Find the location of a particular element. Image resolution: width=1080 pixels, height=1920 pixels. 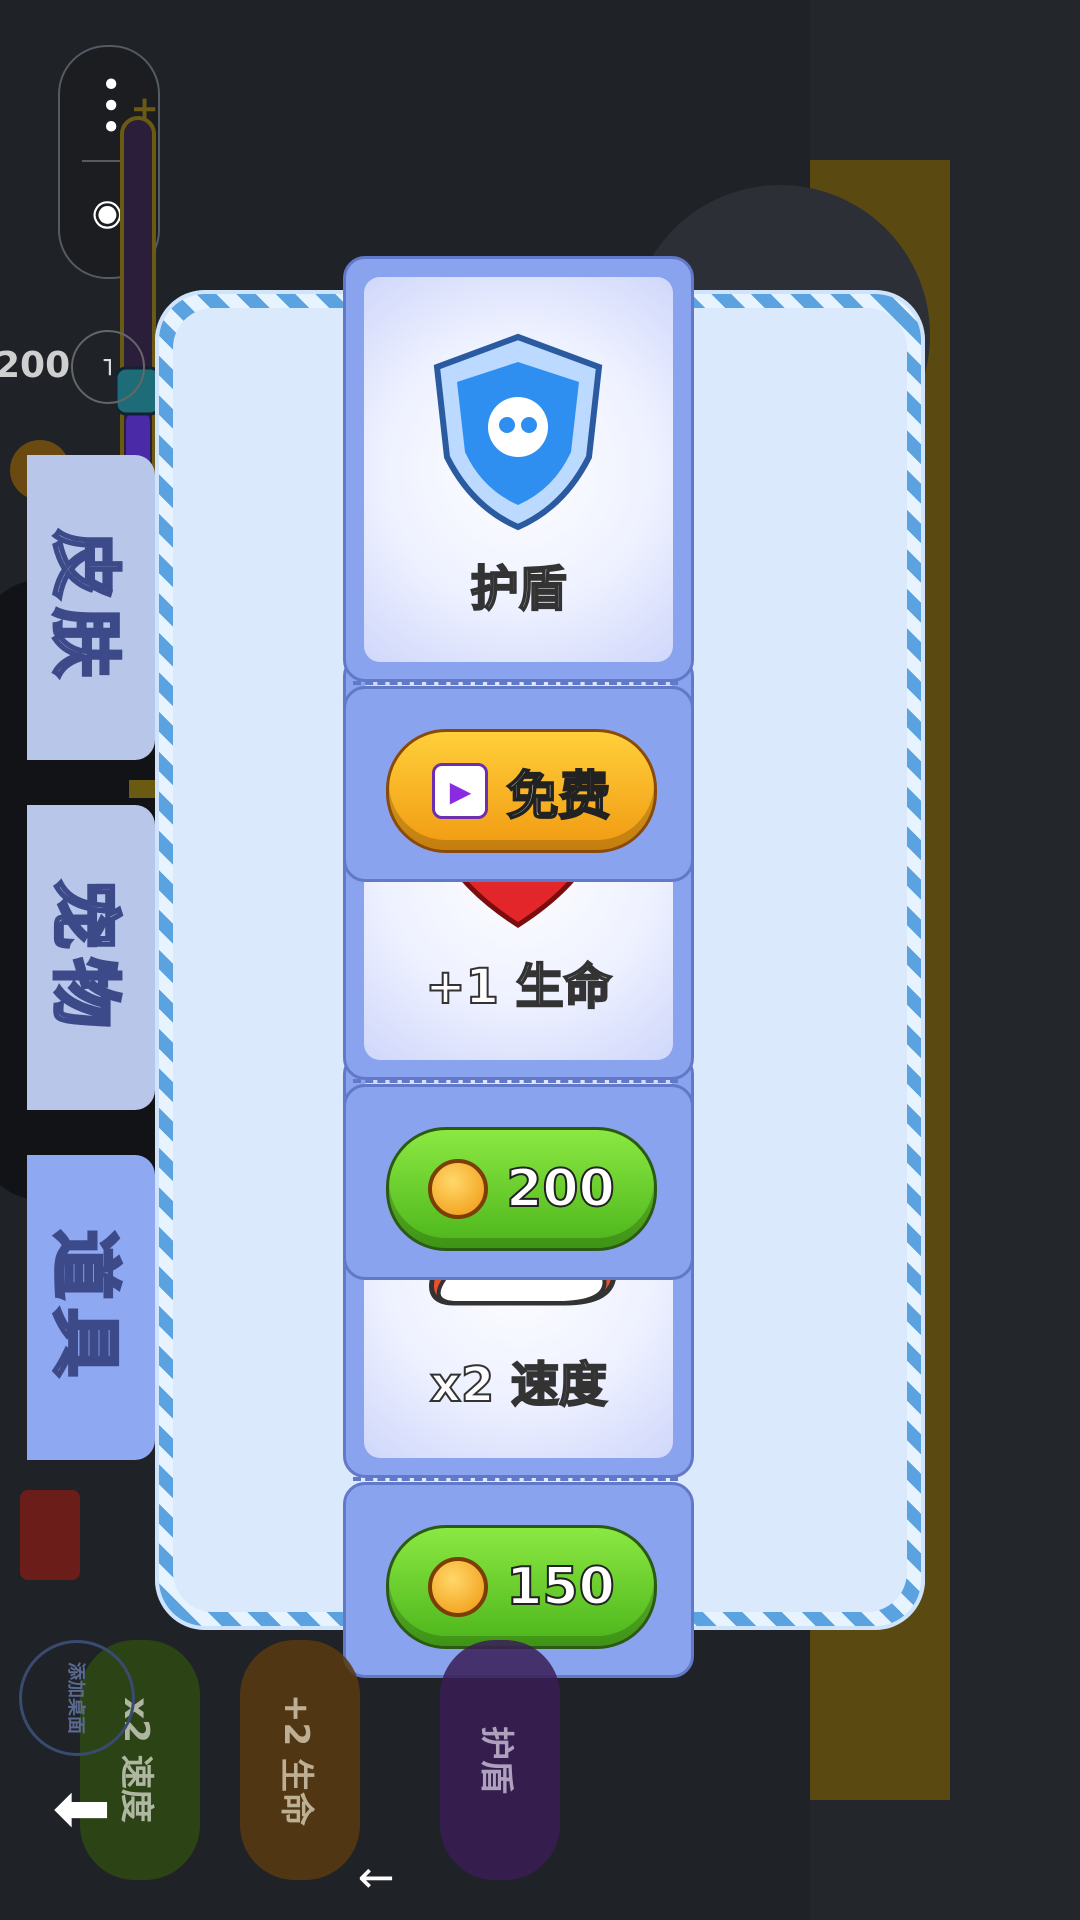

price-speed: 150 is located at coordinates (560, 1587).